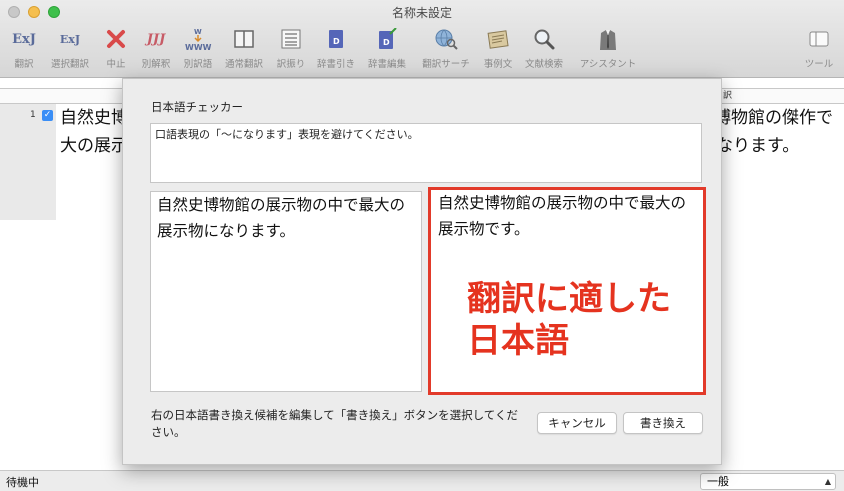  What do you see at coordinates (544, 39) in the screenshot?
I see `magnifier-icon` at bounding box center [544, 39].